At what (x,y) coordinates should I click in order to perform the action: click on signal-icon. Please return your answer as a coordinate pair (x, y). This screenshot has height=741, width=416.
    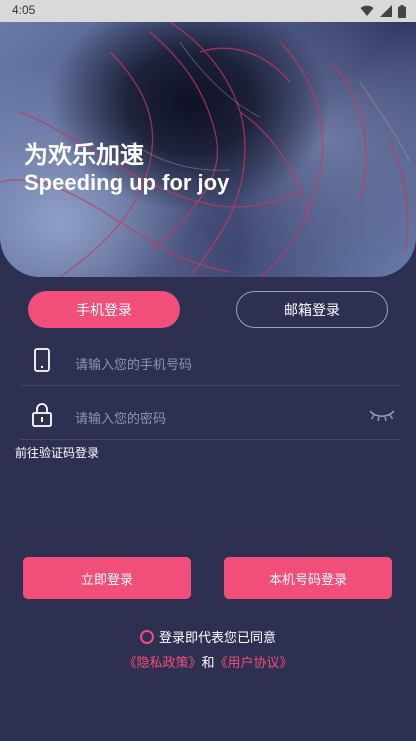
    Looking at the image, I should click on (386, 11).